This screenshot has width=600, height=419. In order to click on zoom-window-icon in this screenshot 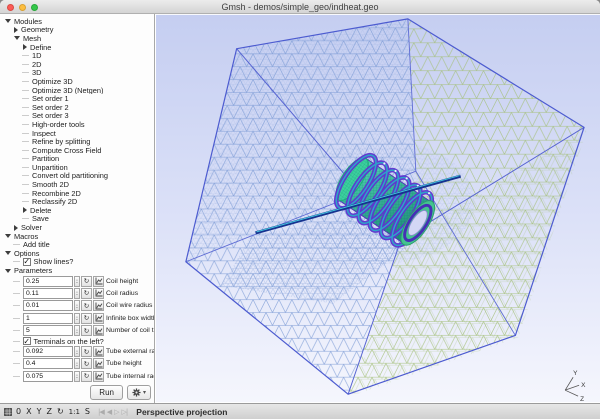, I will do `click(34, 7)`.